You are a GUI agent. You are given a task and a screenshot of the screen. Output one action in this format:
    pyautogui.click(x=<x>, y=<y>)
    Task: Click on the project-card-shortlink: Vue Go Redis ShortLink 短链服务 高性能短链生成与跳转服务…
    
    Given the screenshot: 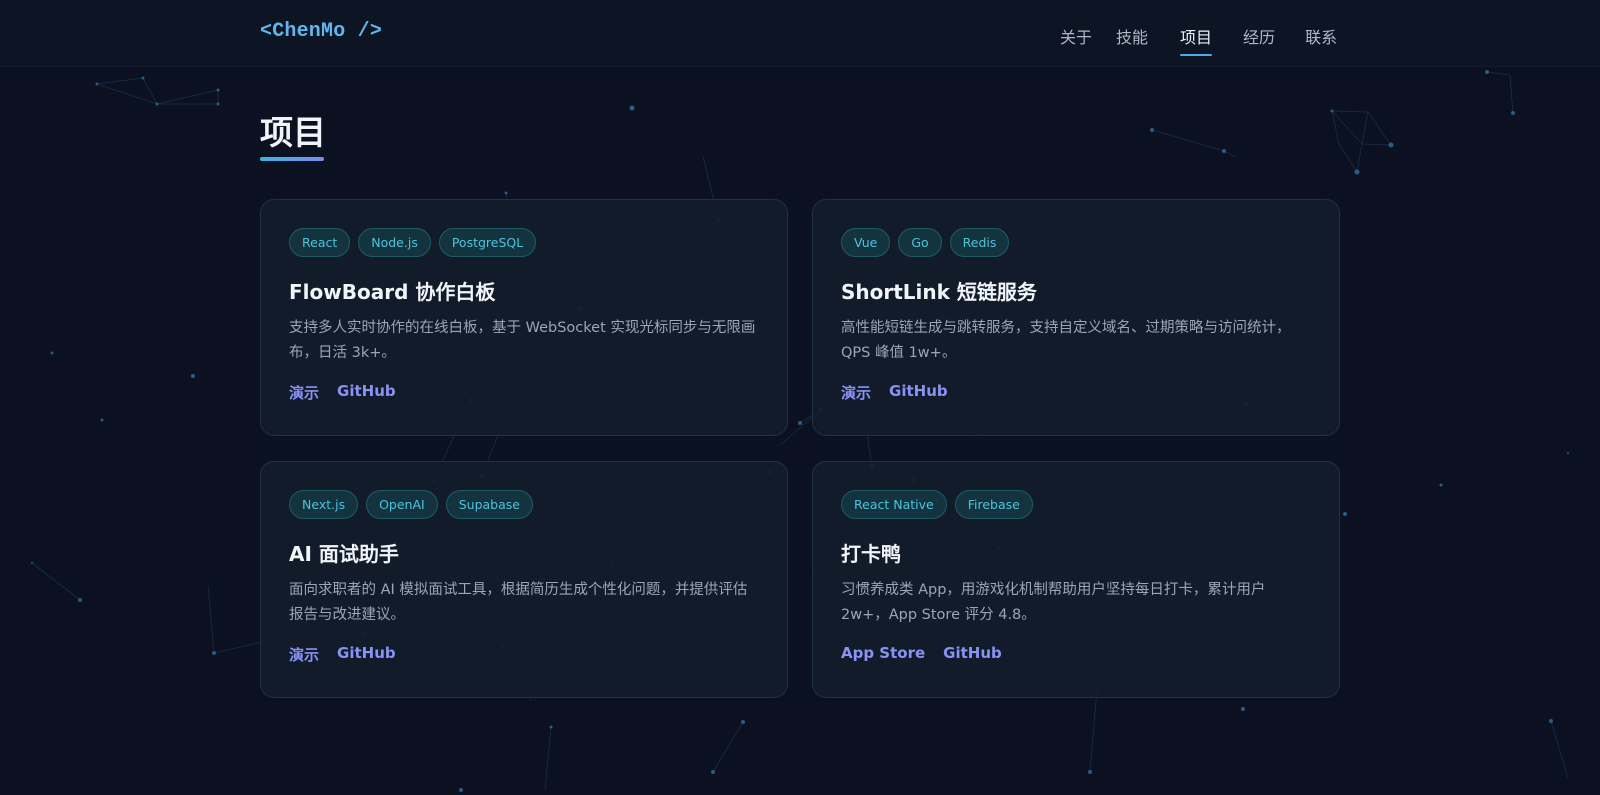 What is the action you would take?
    pyautogui.click(x=1076, y=317)
    